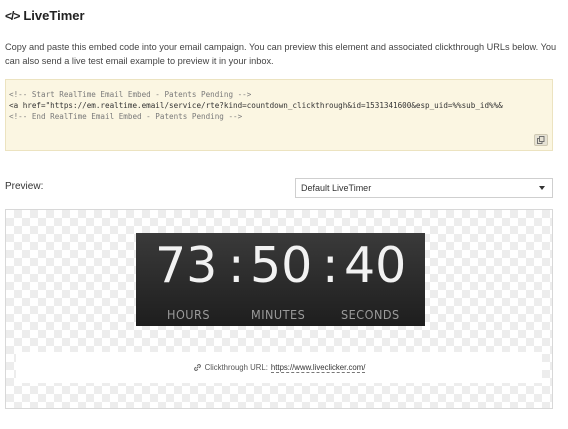  Describe the element at coordinates (24, 186) in the screenshot. I see `preview-label: Preview:` at that location.